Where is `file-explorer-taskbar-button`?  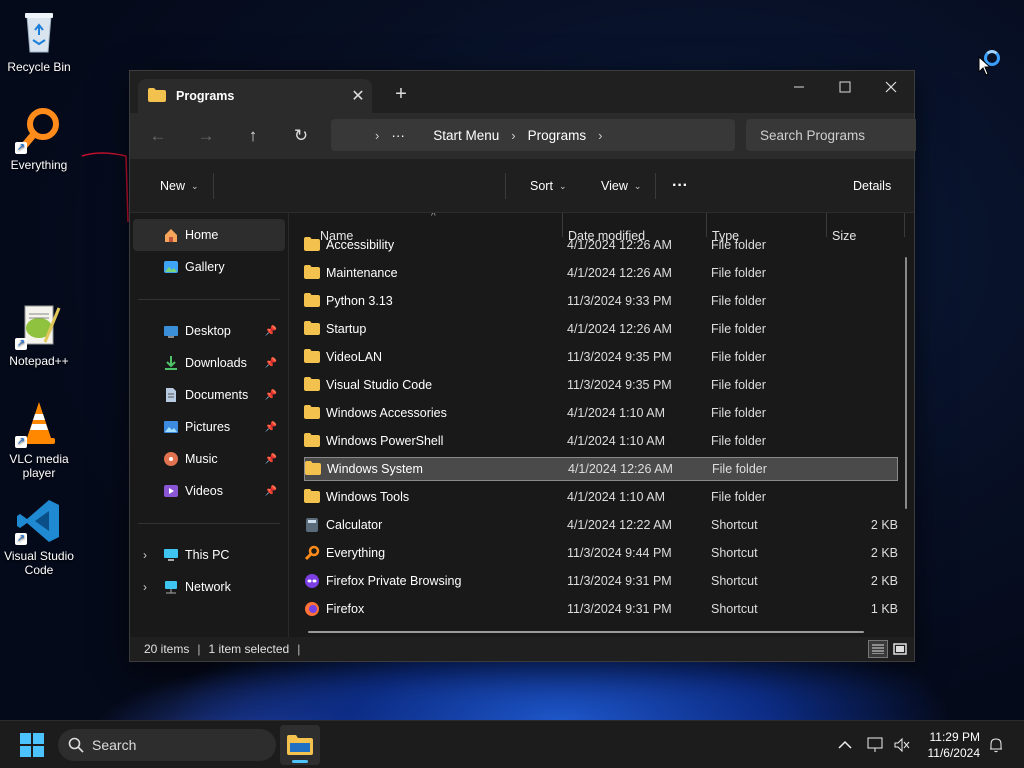 file-explorer-taskbar-button is located at coordinates (300, 745).